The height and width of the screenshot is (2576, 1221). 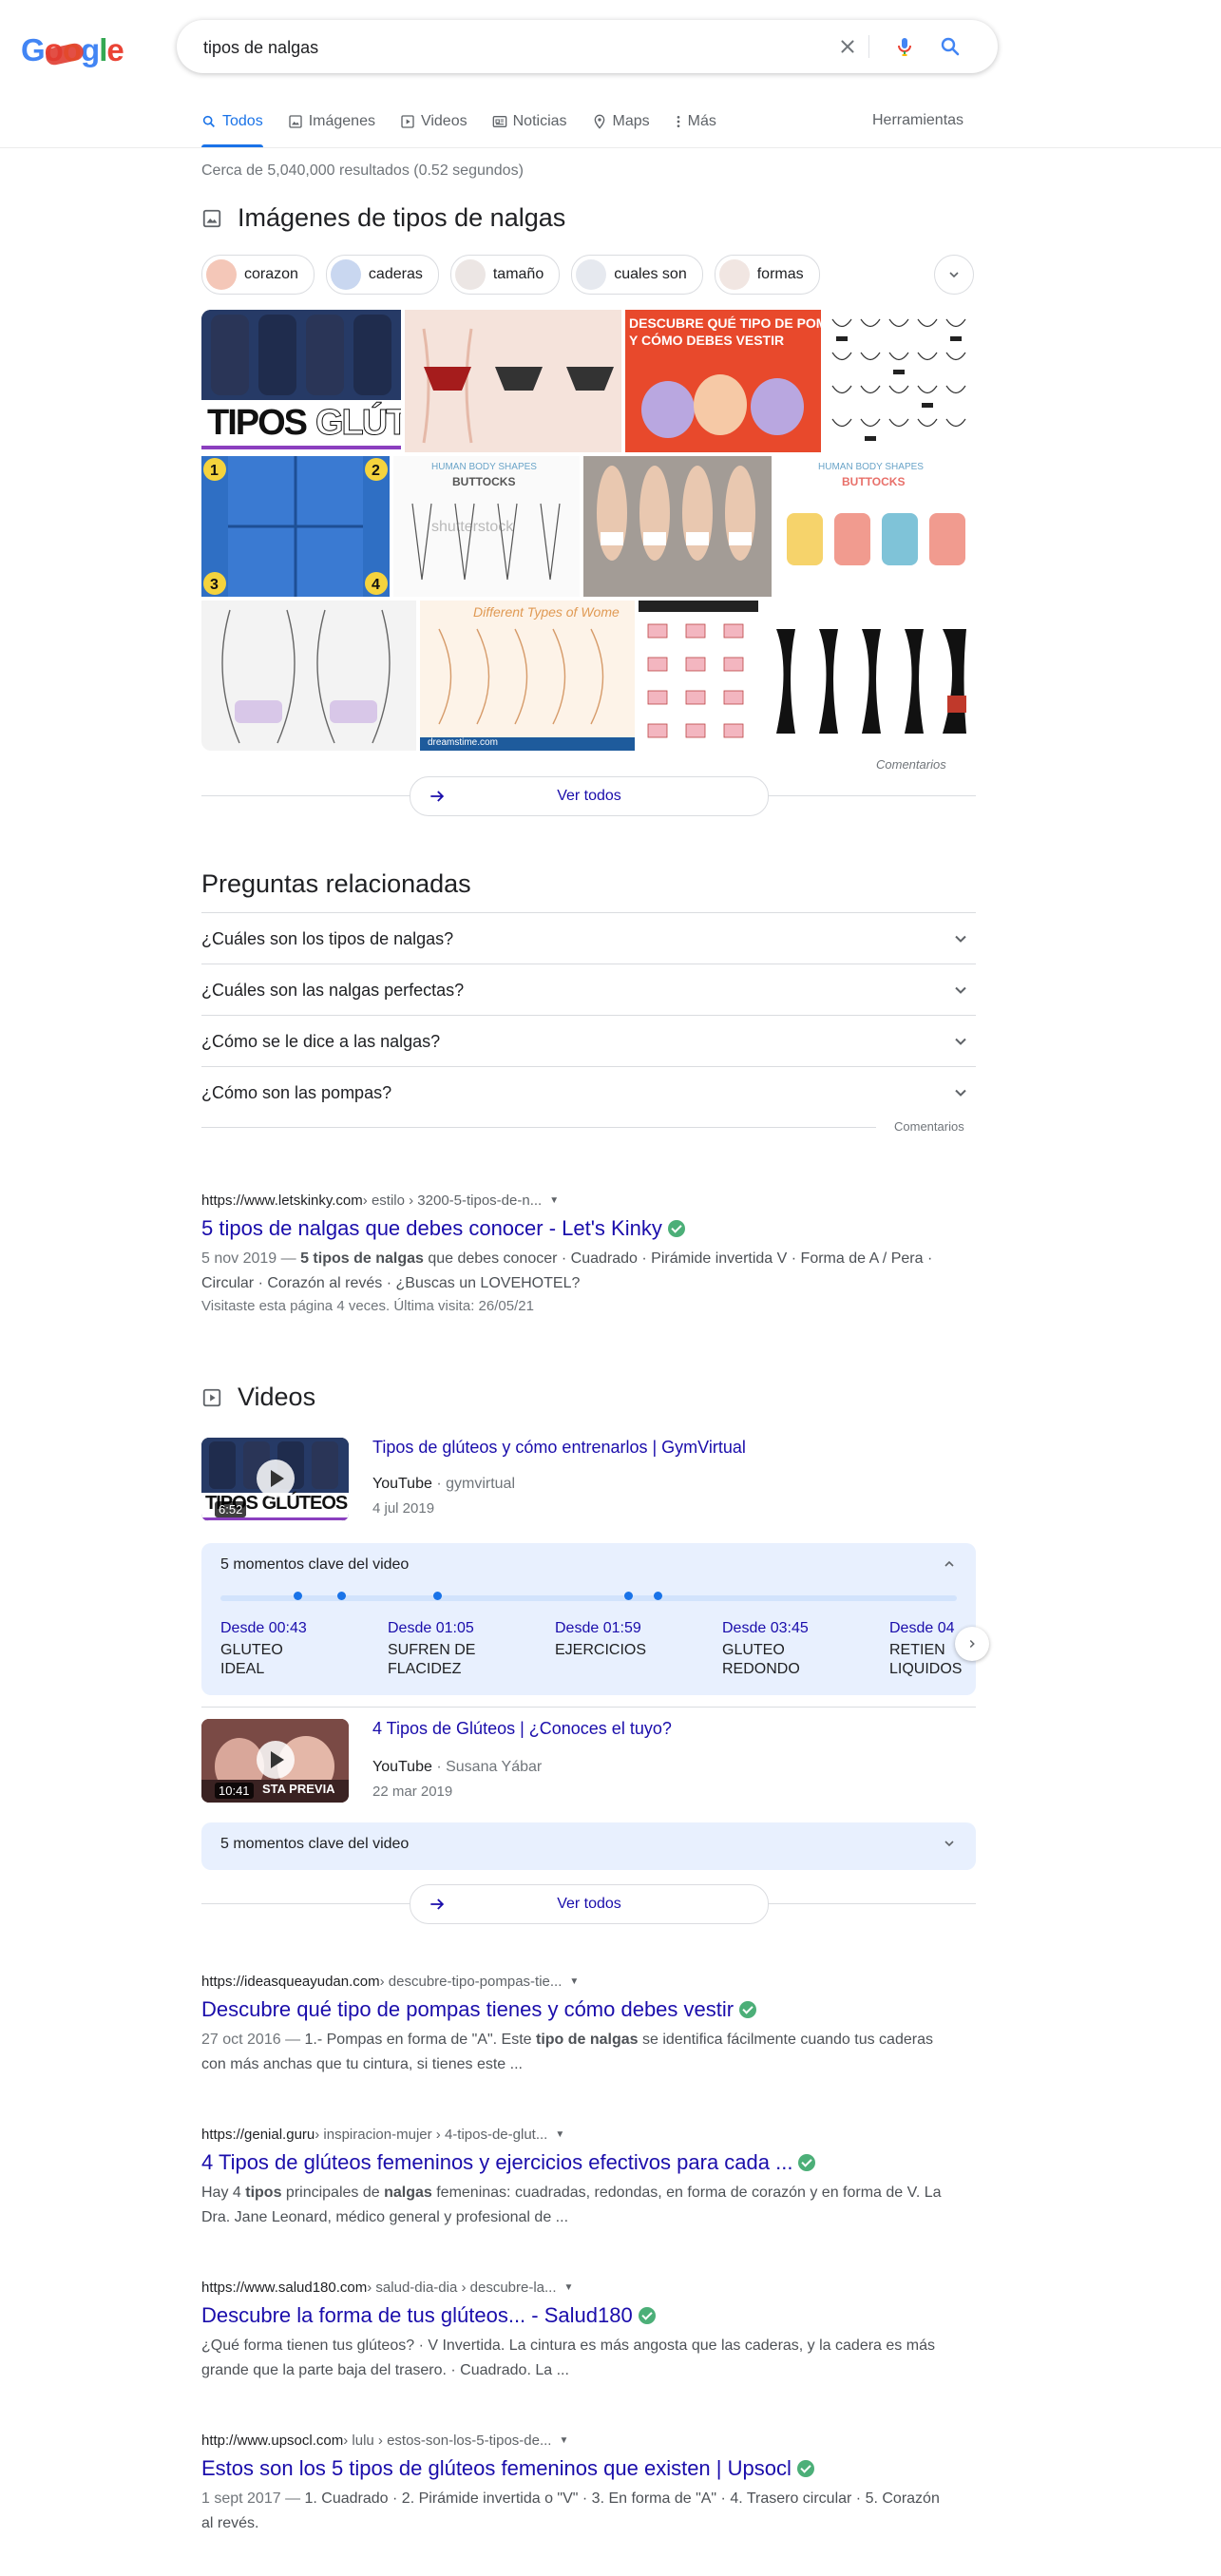 What do you see at coordinates (272, 2441) in the screenshot?
I see `result-domain: http://www.upsocl.com` at bounding box center [272, 2441].